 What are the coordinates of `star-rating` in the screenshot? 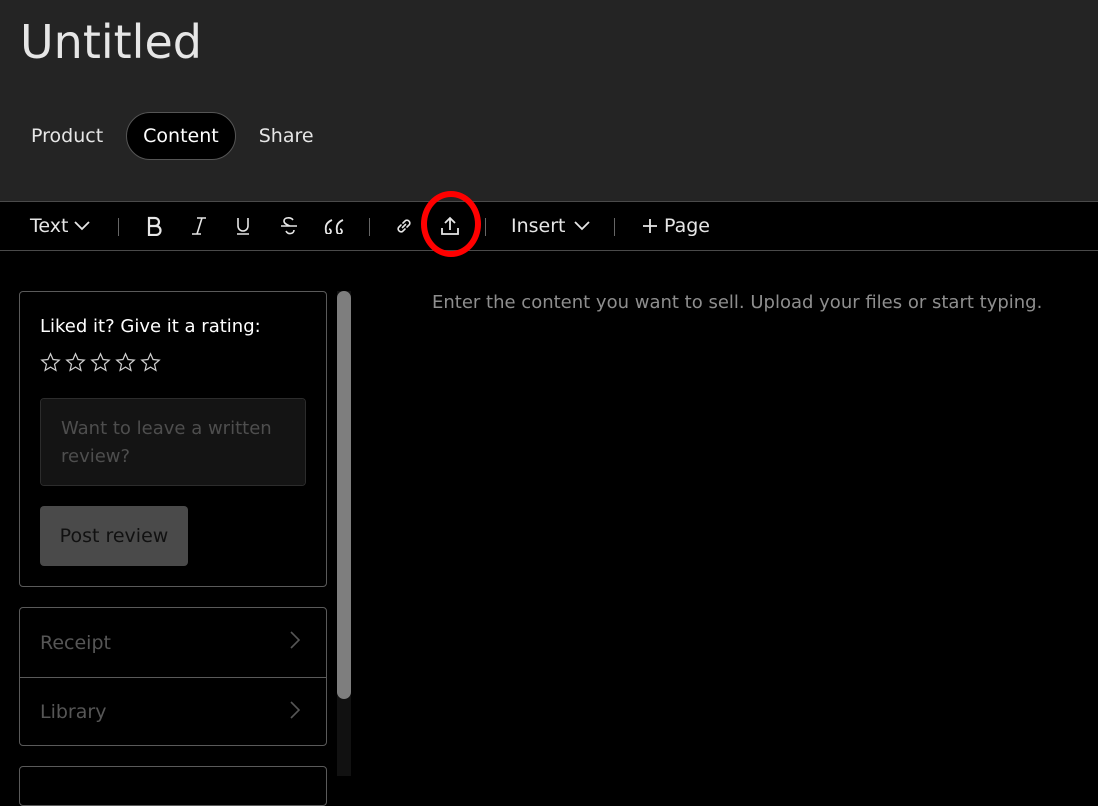 It's located at (100, 362).